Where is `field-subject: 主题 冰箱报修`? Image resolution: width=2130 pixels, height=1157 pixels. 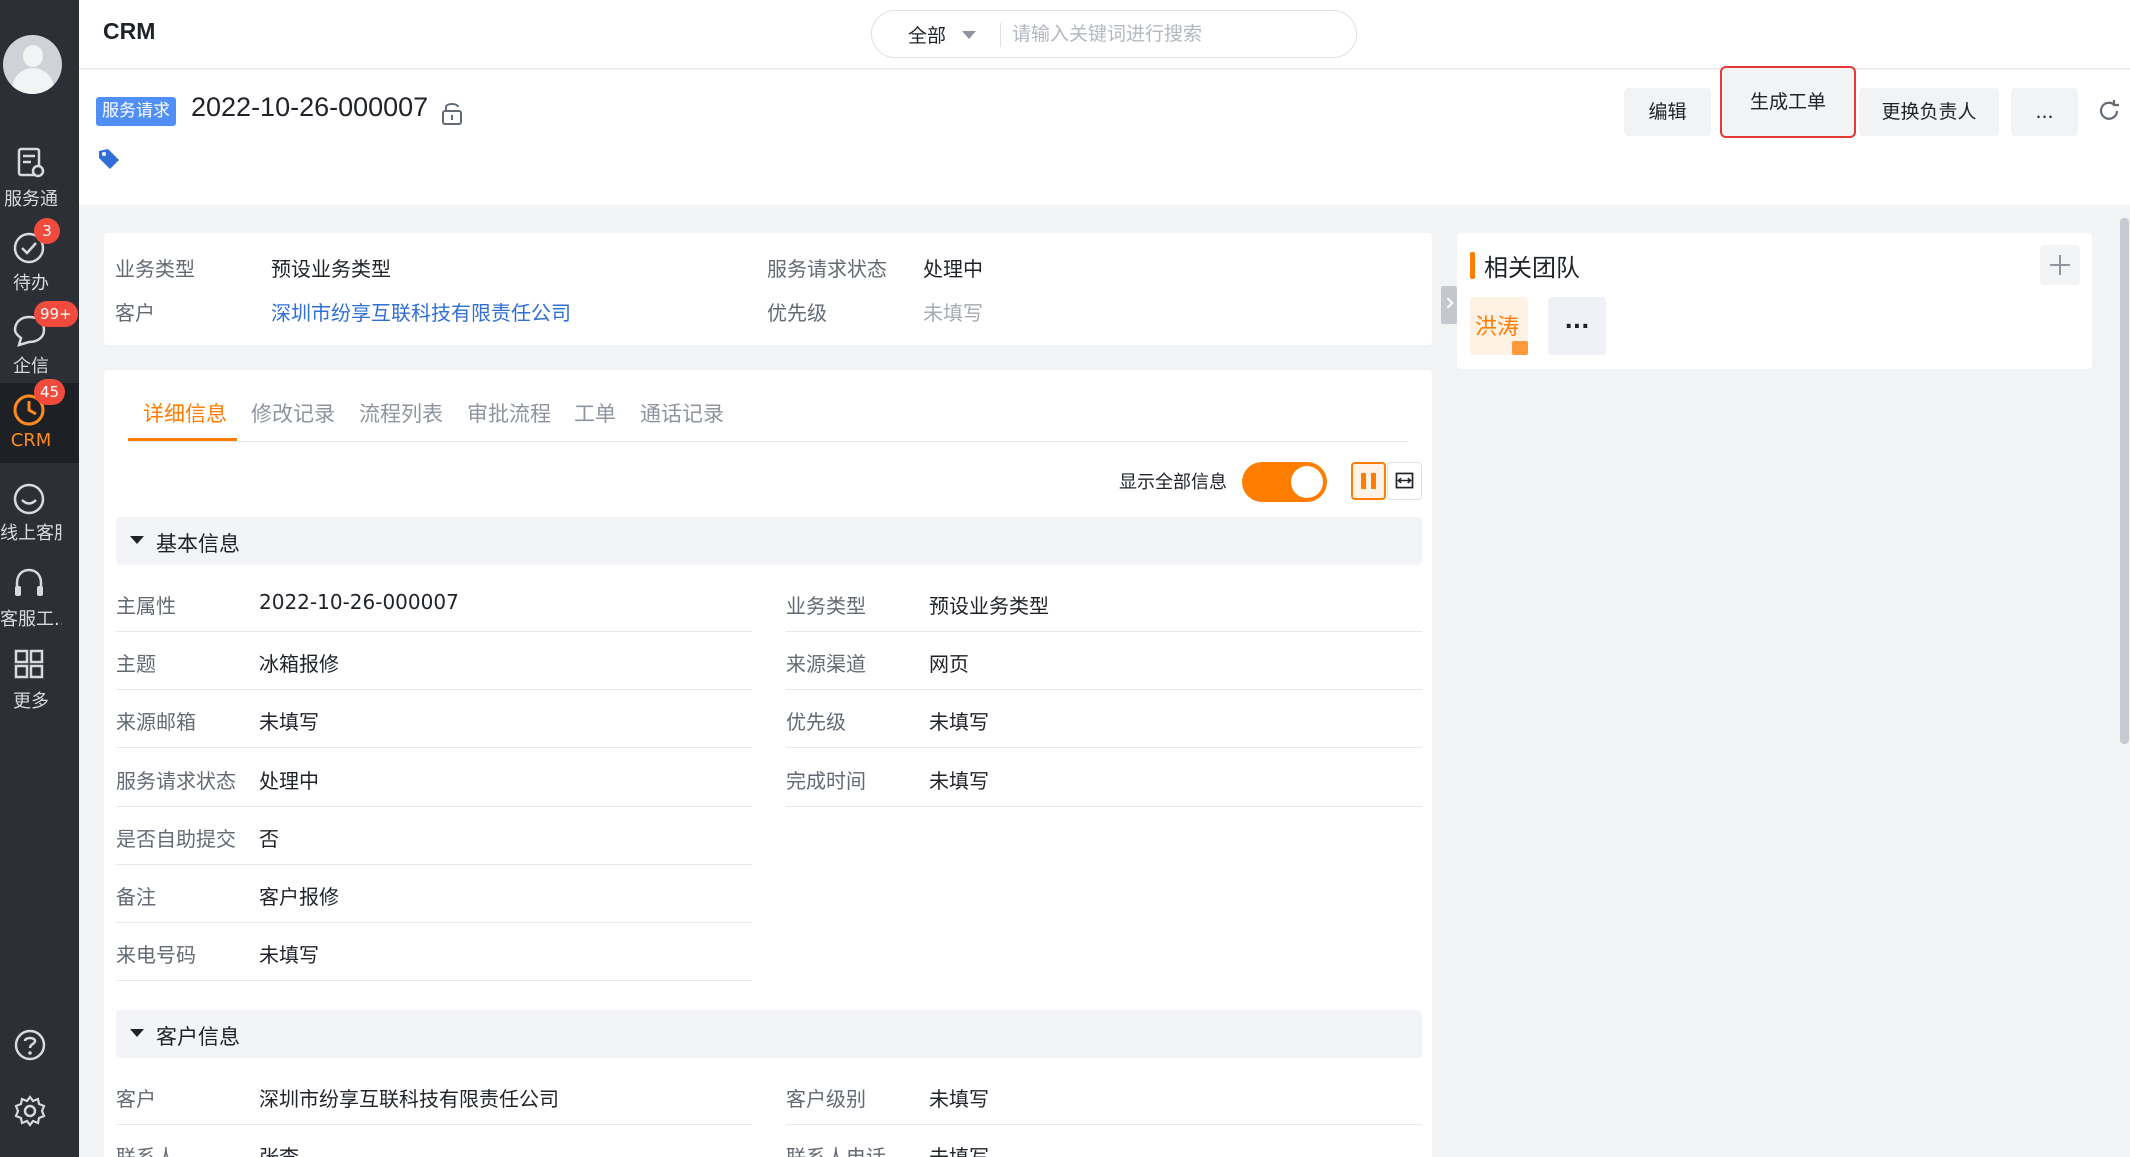 field-subject: 主题 冰箱报修 is located at coordinates (434, 661).